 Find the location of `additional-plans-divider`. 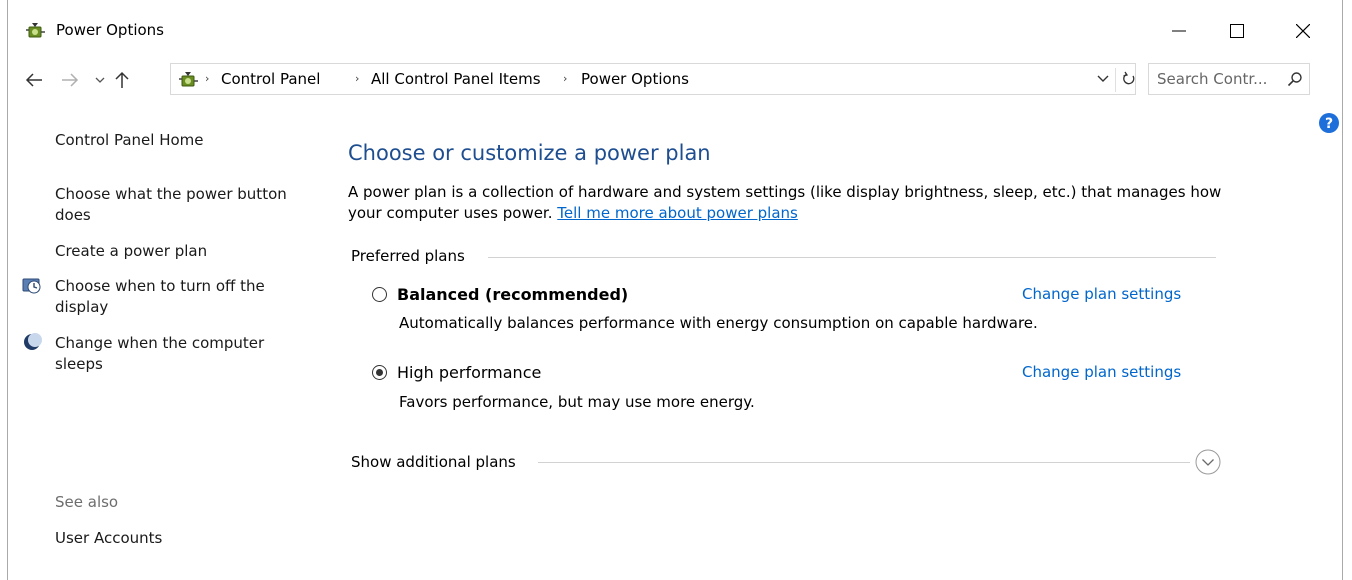

additional-plans-divider is located at coordinates (864, 462).